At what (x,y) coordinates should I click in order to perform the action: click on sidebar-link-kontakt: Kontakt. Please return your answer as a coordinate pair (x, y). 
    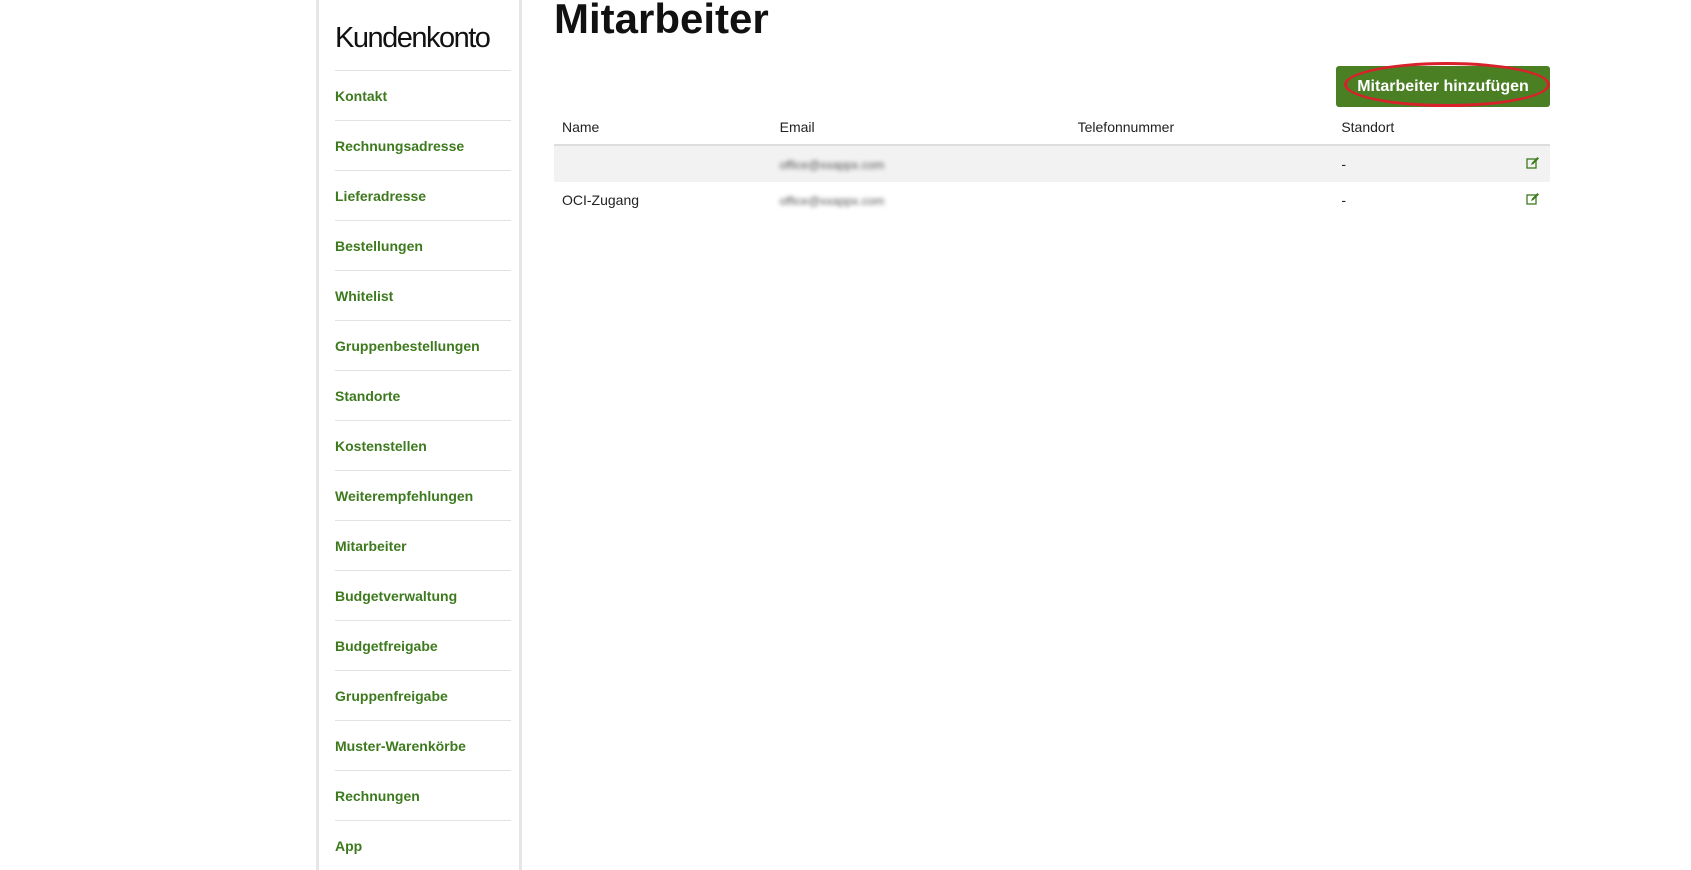
    Looking at the image, I should click on (361, 96).